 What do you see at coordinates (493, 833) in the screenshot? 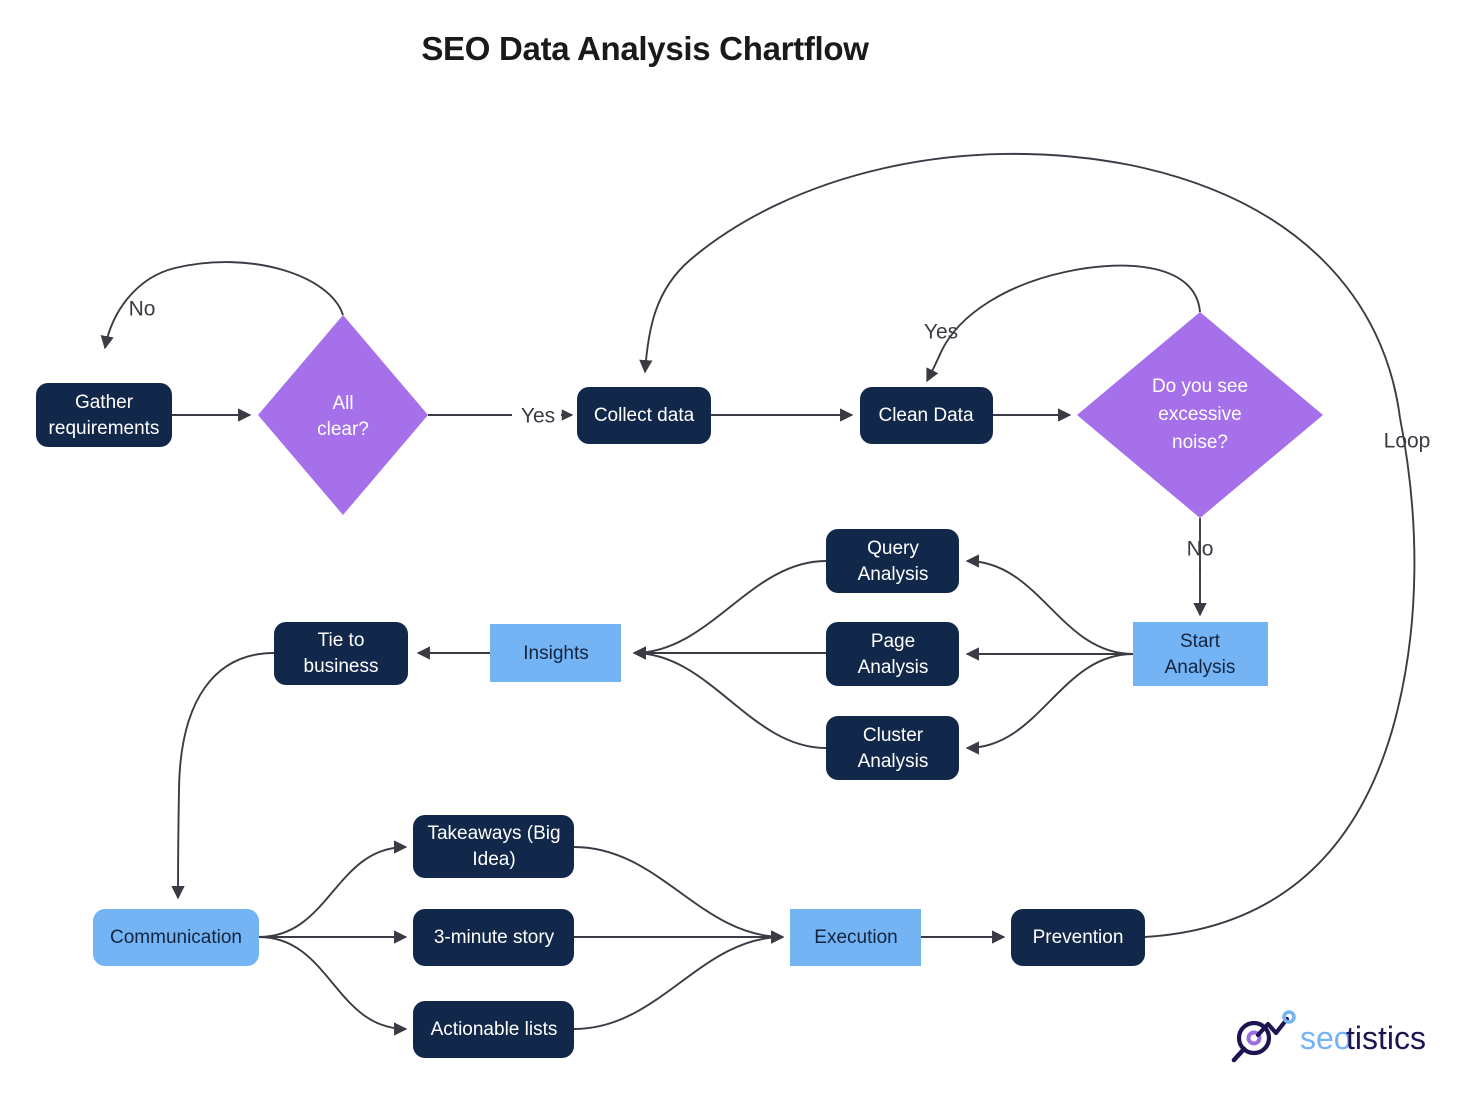
I see `node-label-line1: Takeaways (Big` at bounding box center [493, 833].